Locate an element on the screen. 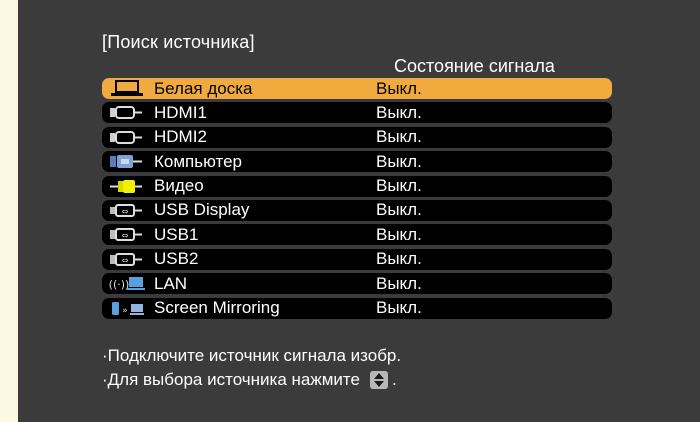  source-label: USB Display is located at coordinates (202, 210).